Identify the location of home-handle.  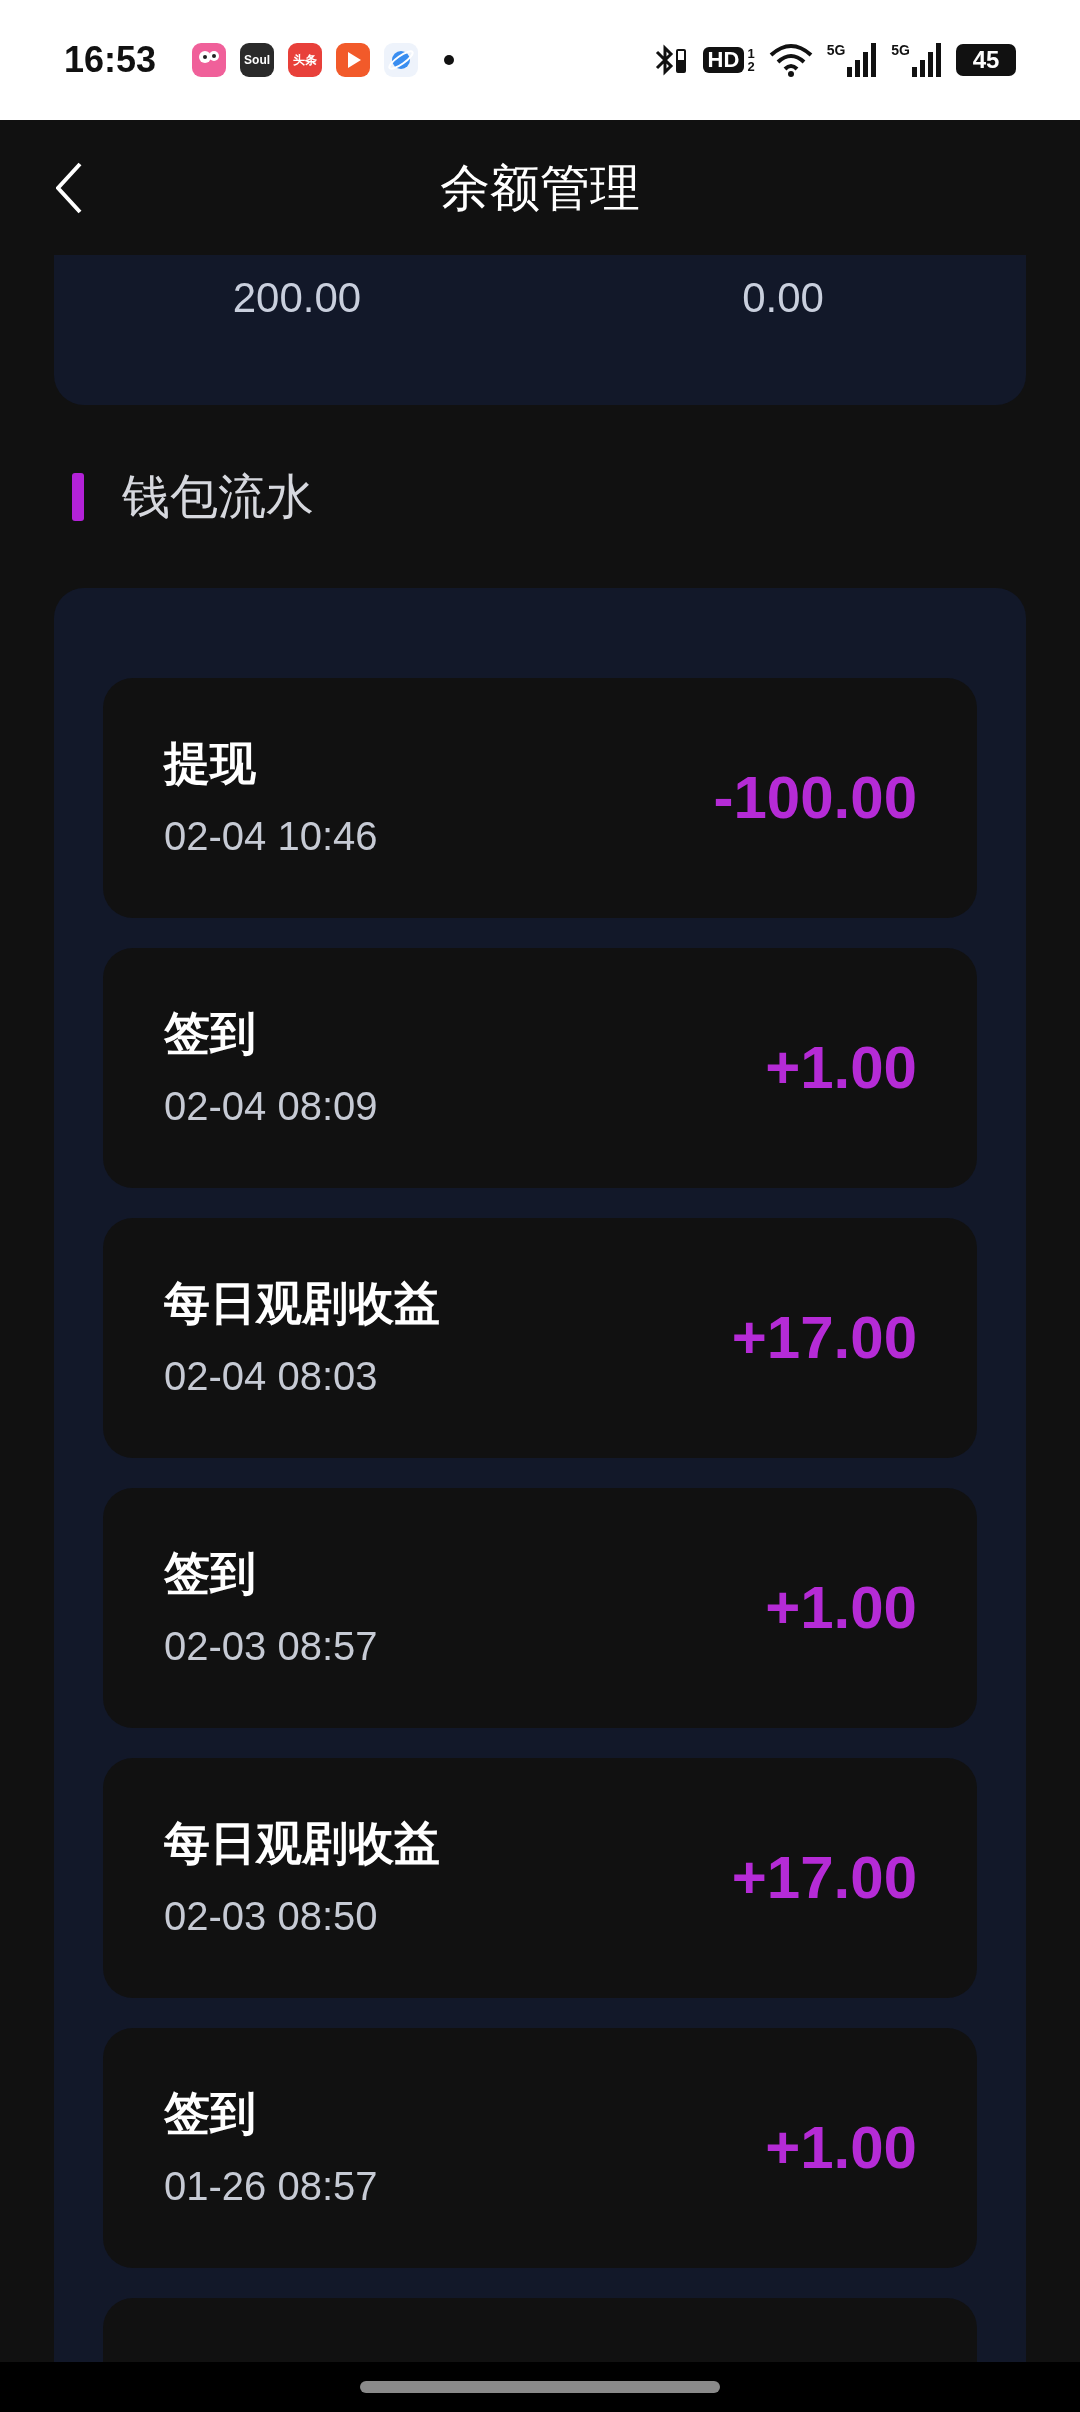
(540, 2387).